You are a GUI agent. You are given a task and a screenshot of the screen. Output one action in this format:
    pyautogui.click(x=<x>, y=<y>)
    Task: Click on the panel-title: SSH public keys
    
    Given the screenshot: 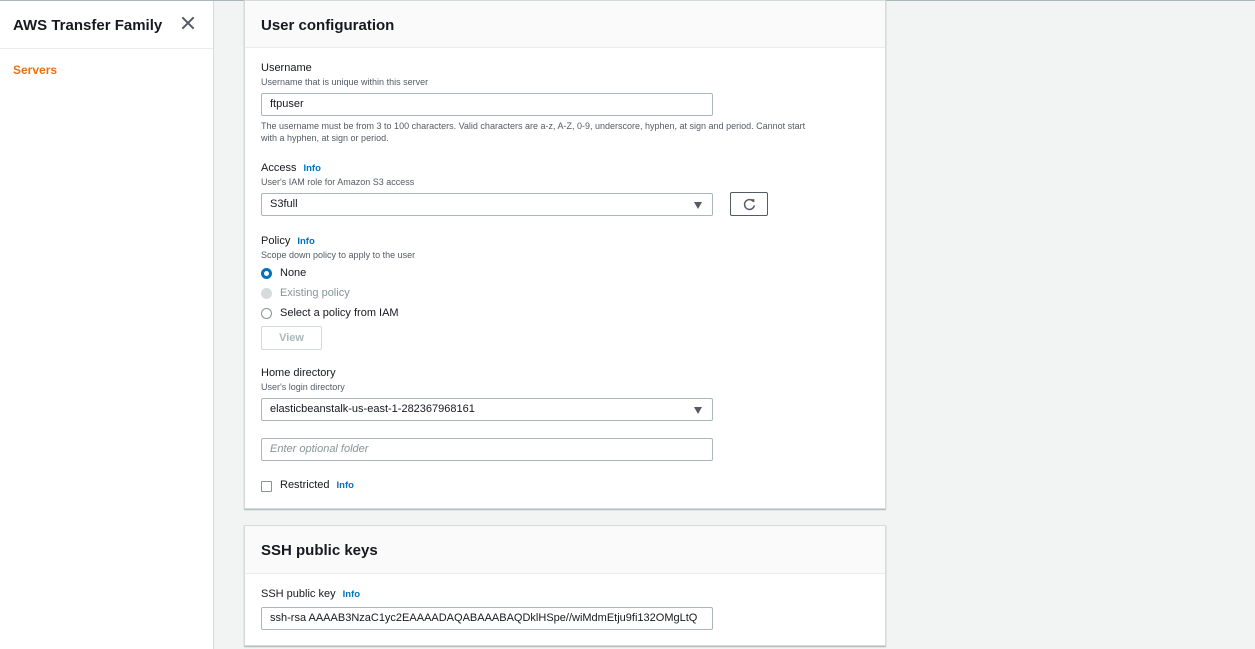 What is the action you would take?
    pyautogui.click(x=319, y=550)
    